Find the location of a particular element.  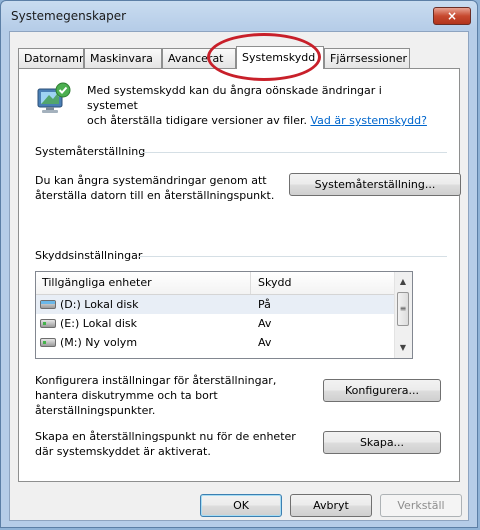

protection-group-divider is located at coordinates (293, 256).